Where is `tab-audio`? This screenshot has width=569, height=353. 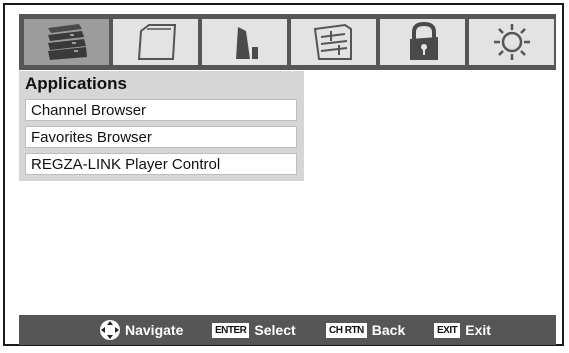
tab-audio is located at coordinates (244, 42).